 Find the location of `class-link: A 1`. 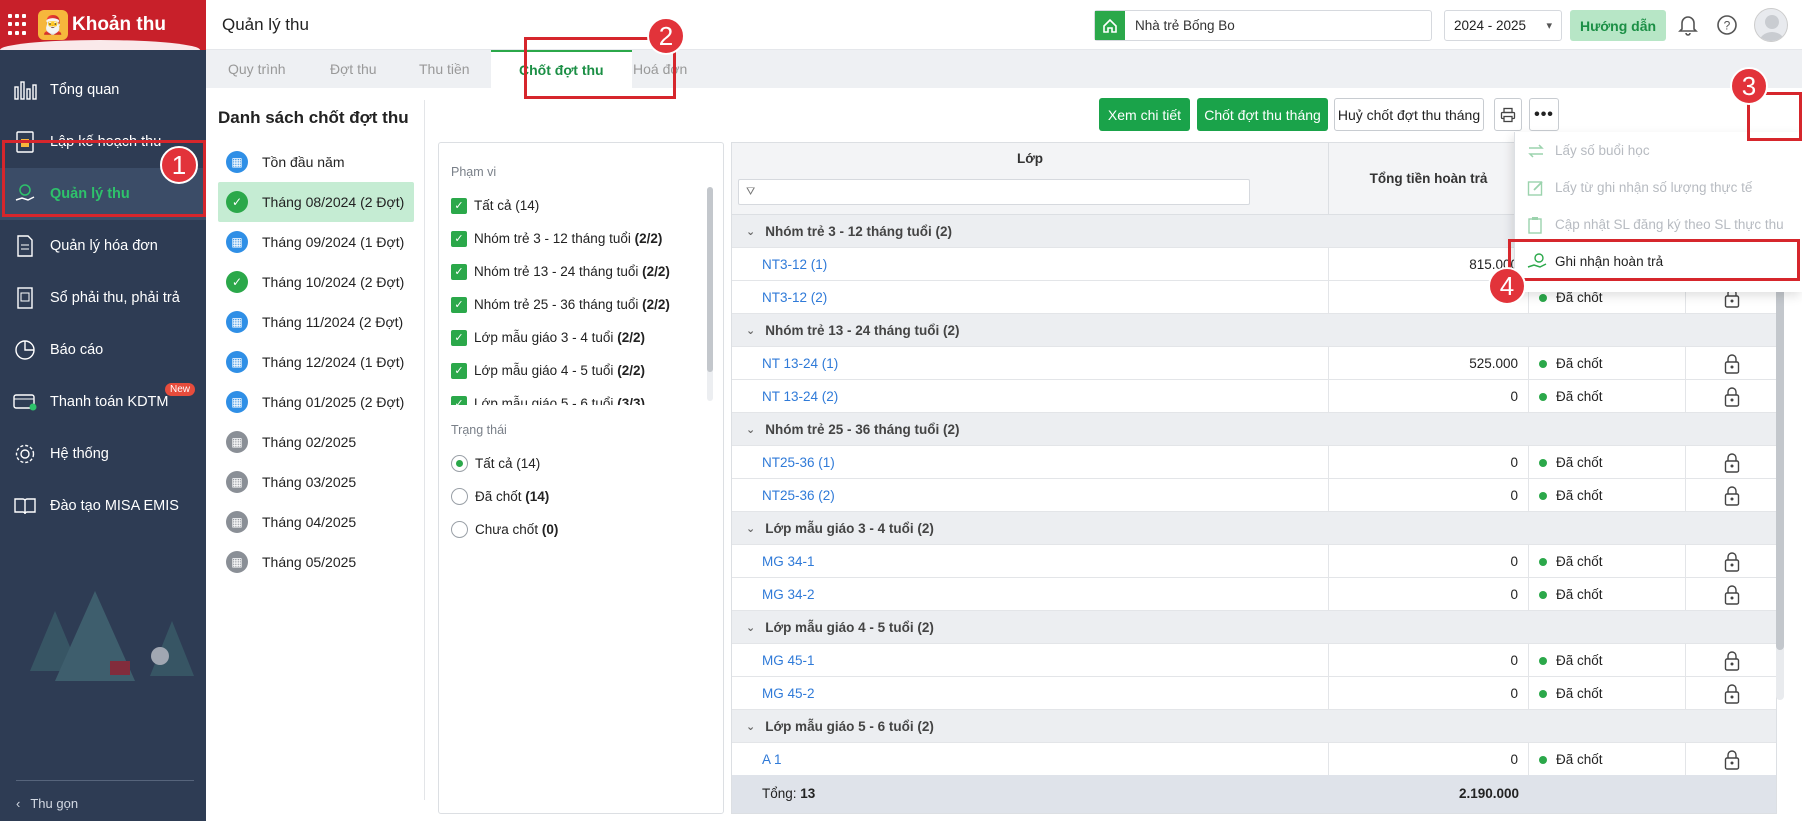

class-link: A 1 is located at coordinates (1030, 759).